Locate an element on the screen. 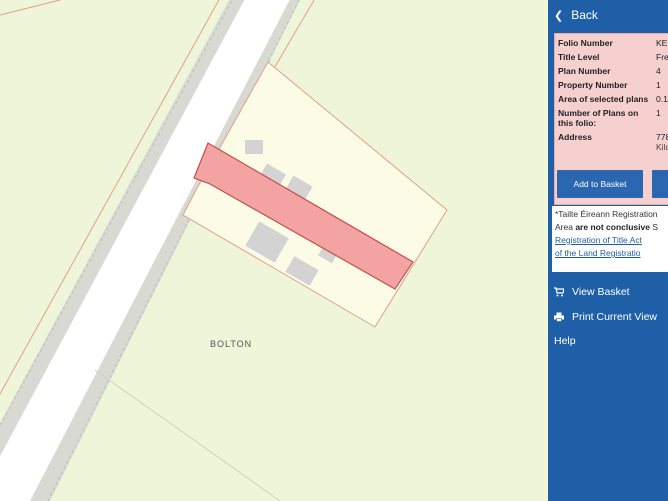 This screenshot has width=668, height=501. help-label: Help is located at coordinates (565, 341).